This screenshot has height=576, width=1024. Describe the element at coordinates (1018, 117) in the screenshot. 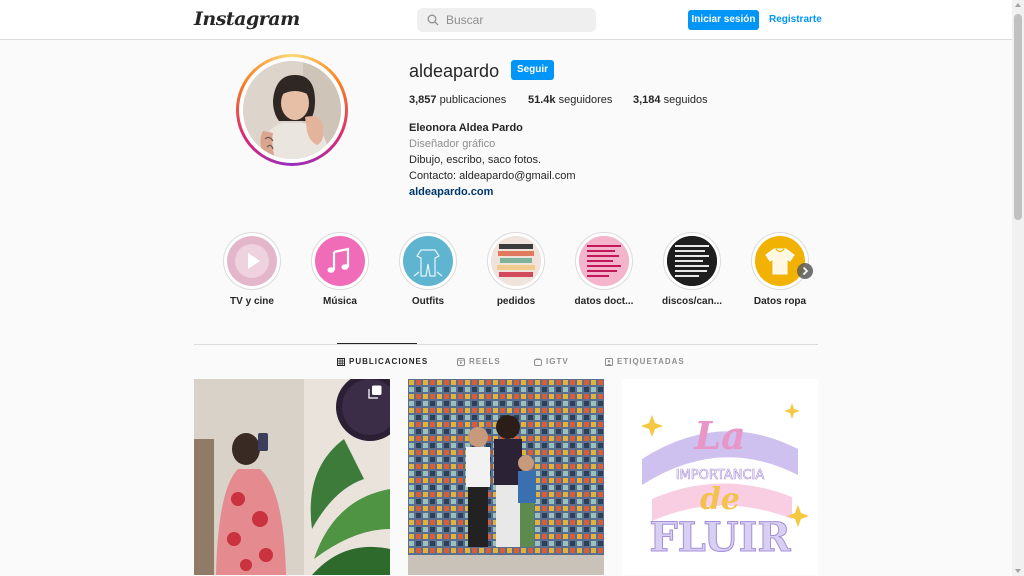

I see `scrollbar-thumb` at that location.